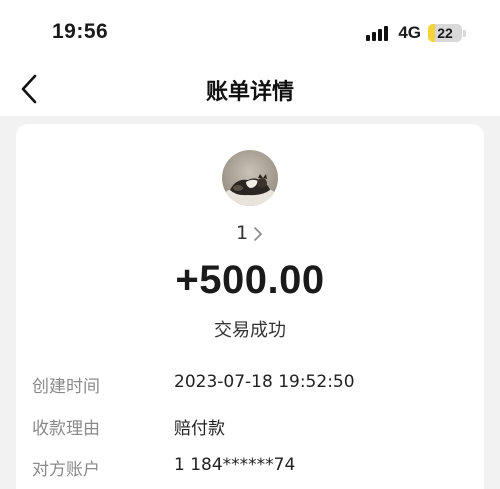  Describe the element at coordinates (66, 429) in the screenshot. I see `detail-label: 收款理由` at that location.